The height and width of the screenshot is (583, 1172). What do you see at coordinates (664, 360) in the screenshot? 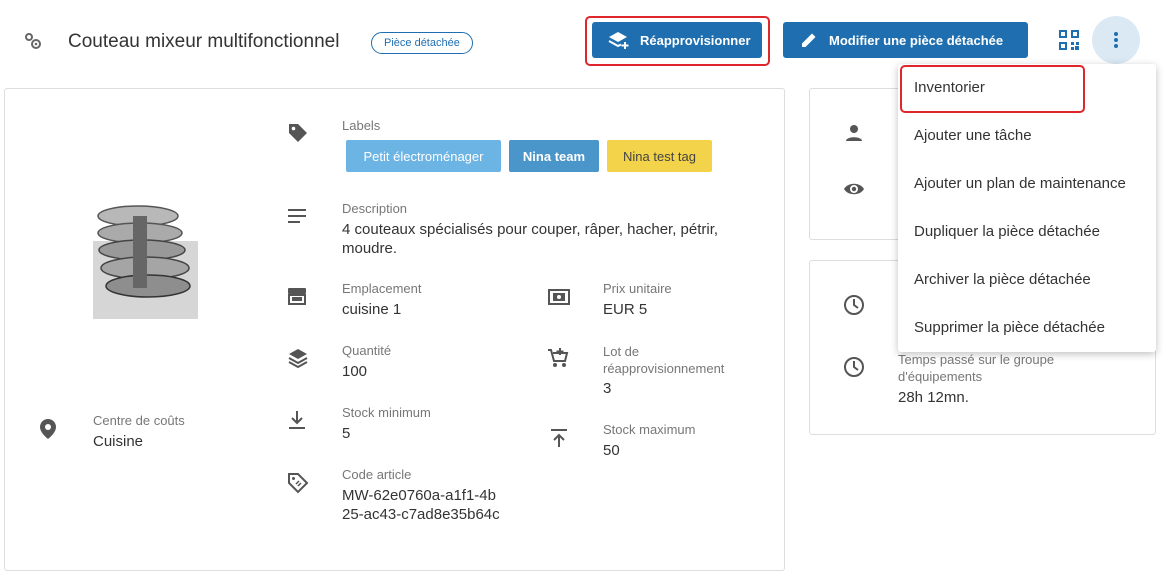
I see `restock-lot-label: Lot de réapprovisionnement` at bounding box center [664, 360].